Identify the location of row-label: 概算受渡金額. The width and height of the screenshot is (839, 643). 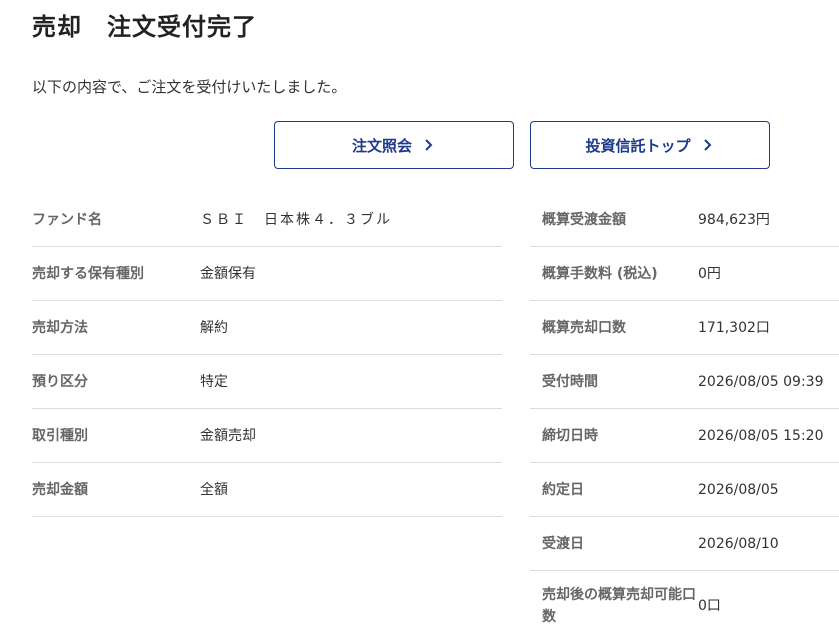
(584, 219).